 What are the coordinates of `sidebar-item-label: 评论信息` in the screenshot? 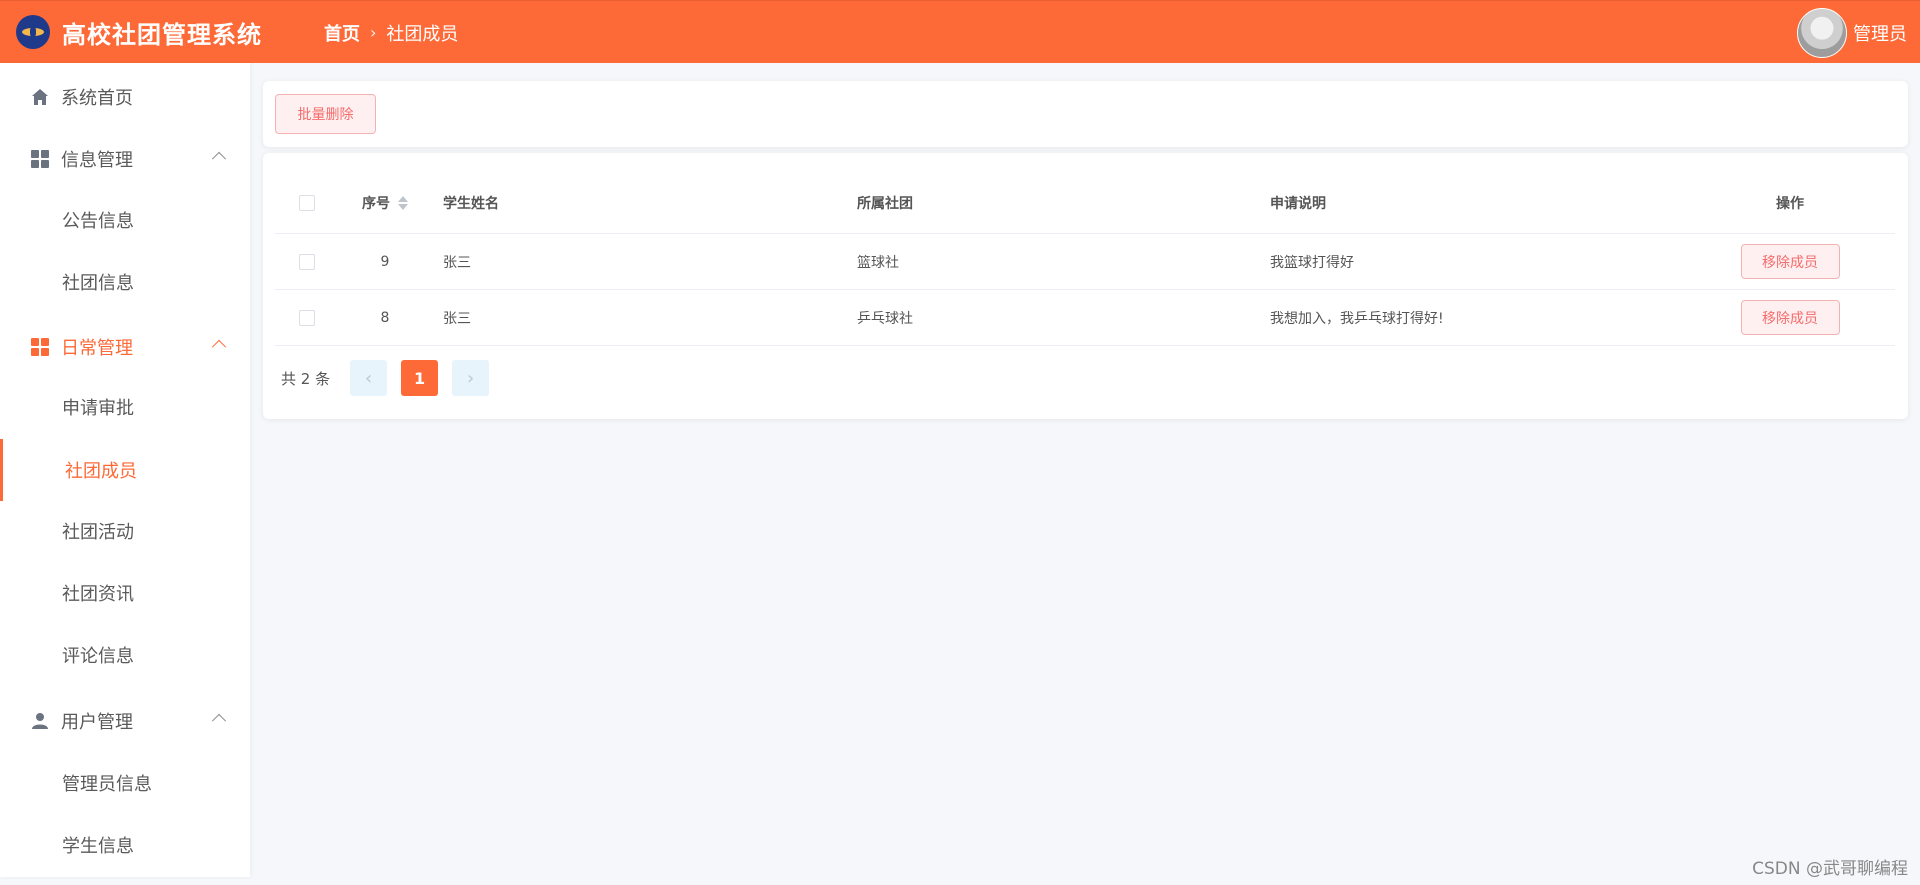 It's located at (98, 656).